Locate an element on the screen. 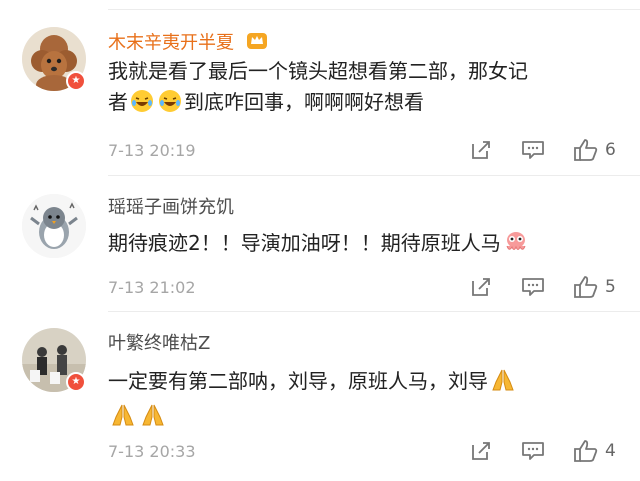  like-button: 6 is located at coordinates (594, 150).